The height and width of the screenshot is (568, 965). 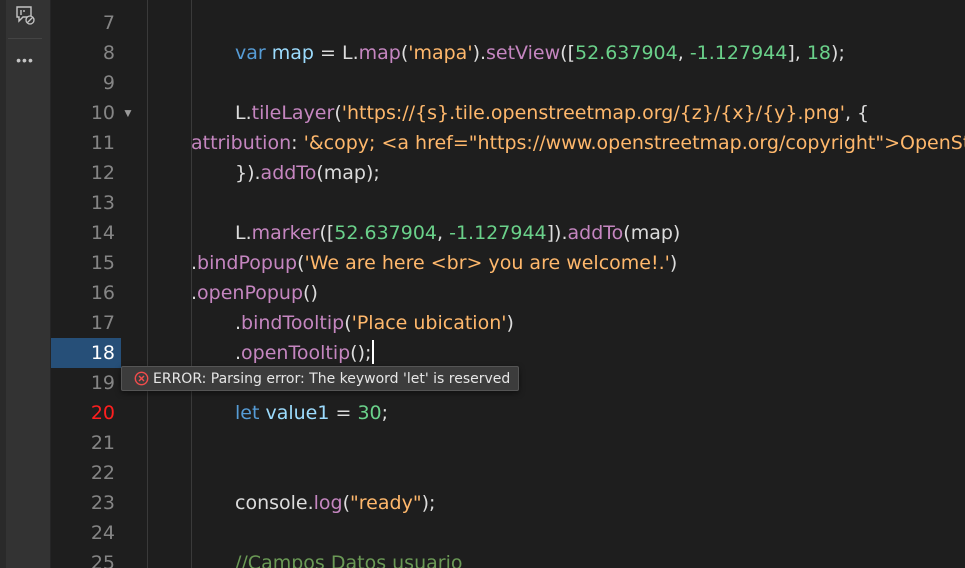 I want to click on code-token: attribution, so click(x=241, y=143).